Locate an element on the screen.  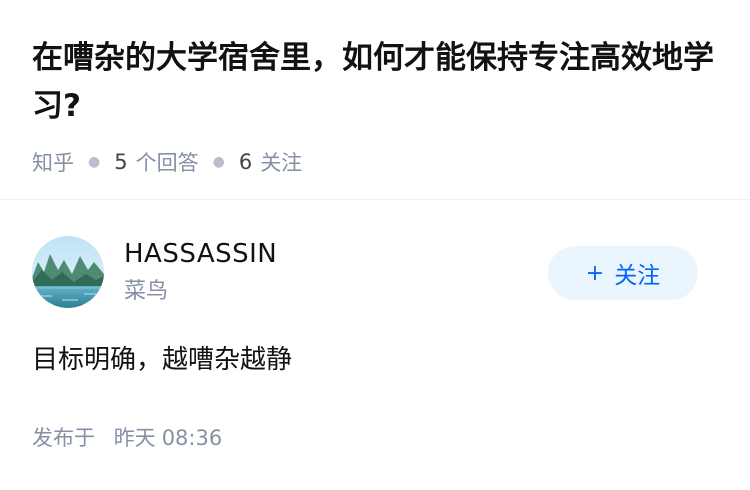
follow-button-label: 关注 is located at coordinates (637, 276).